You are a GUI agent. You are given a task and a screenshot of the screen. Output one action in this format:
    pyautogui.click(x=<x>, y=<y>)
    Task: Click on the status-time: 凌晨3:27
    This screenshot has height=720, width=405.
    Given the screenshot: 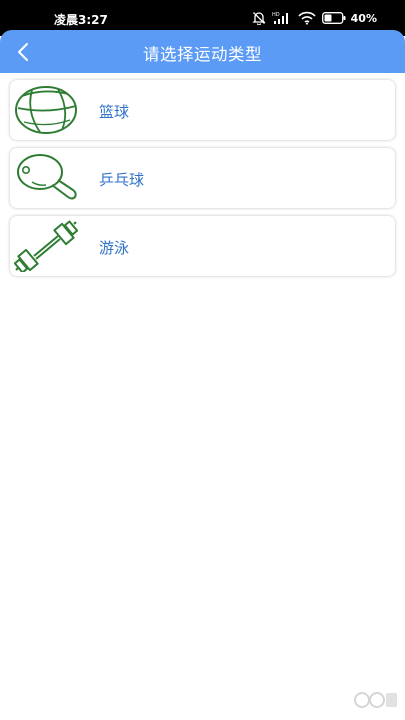 What is the action you would take?
    pyautogui.click(x=81, y=20)
    